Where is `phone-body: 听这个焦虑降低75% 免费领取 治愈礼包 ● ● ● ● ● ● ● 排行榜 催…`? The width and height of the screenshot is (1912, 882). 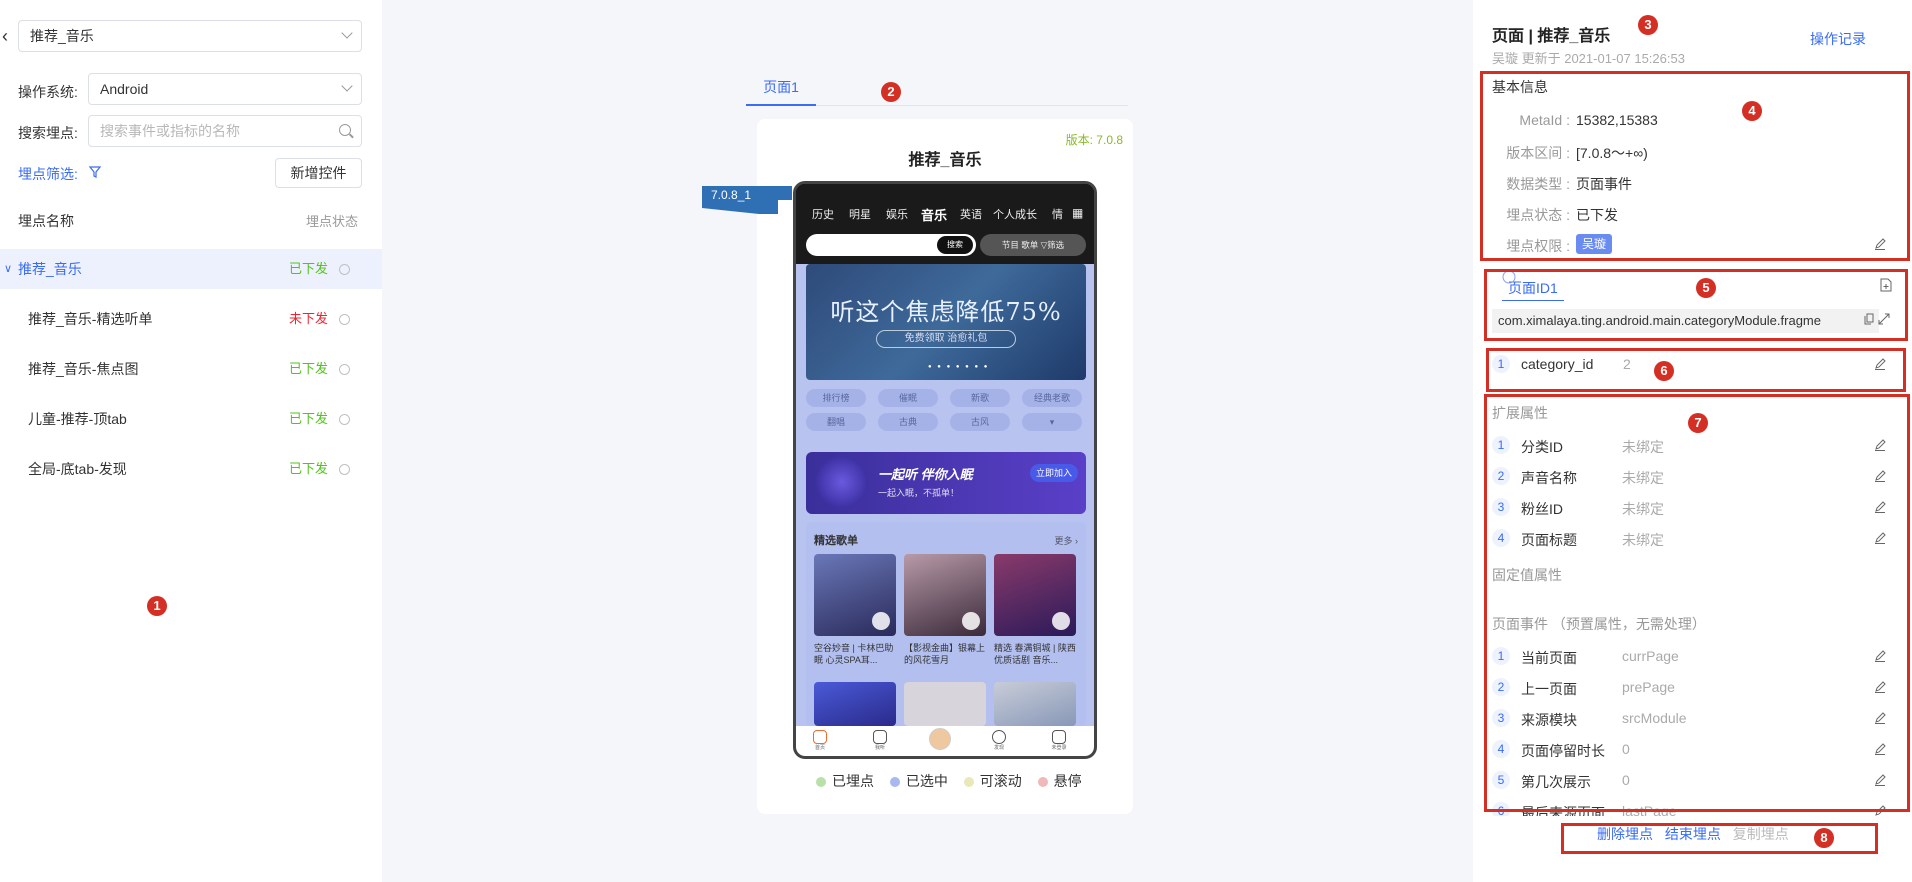 phone-body: 听这个焦虑降低75% 免费领取 治愈礼包 ● ● ● ● ● ● ● 排行榜 催… is located at coordinates (945, 495).